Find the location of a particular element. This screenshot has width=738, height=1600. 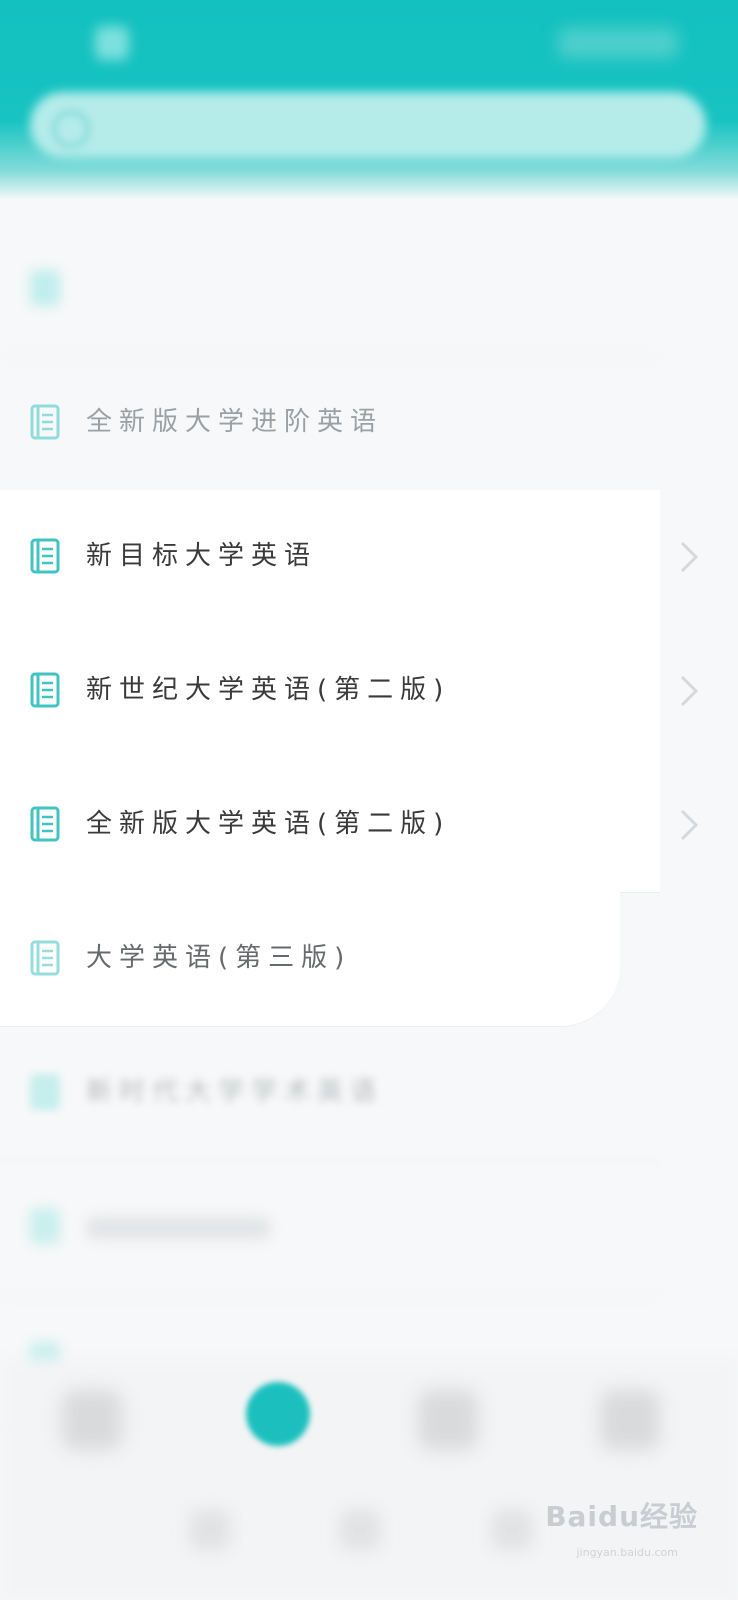

header-title is located at coordinates (195, 44).